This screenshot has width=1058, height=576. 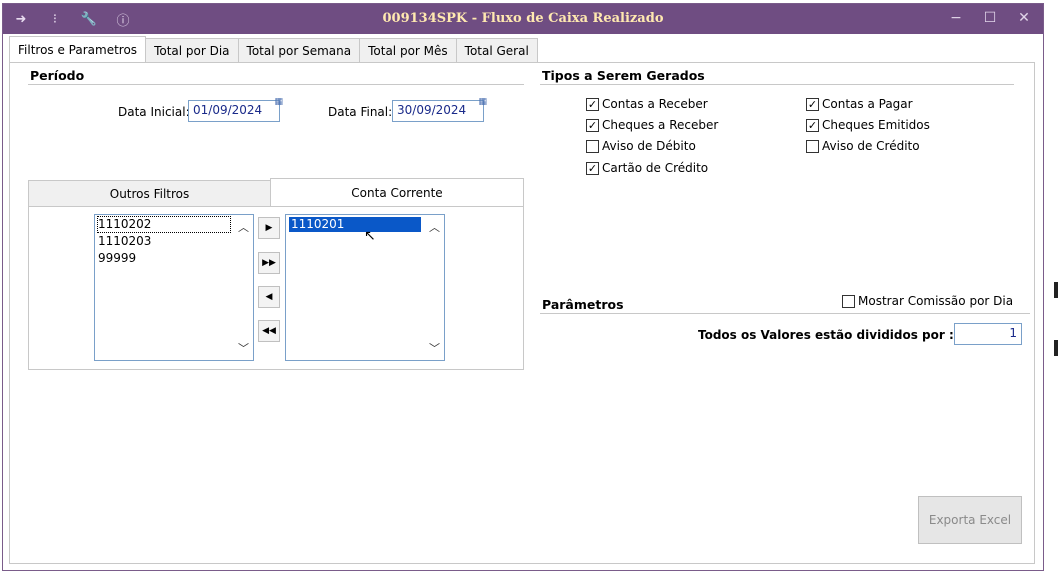 What do you see at coordinates (649, 146) in the screenshot?
I see `checkbox-label: Aviso de Débito` at bounding box center [649, 146].